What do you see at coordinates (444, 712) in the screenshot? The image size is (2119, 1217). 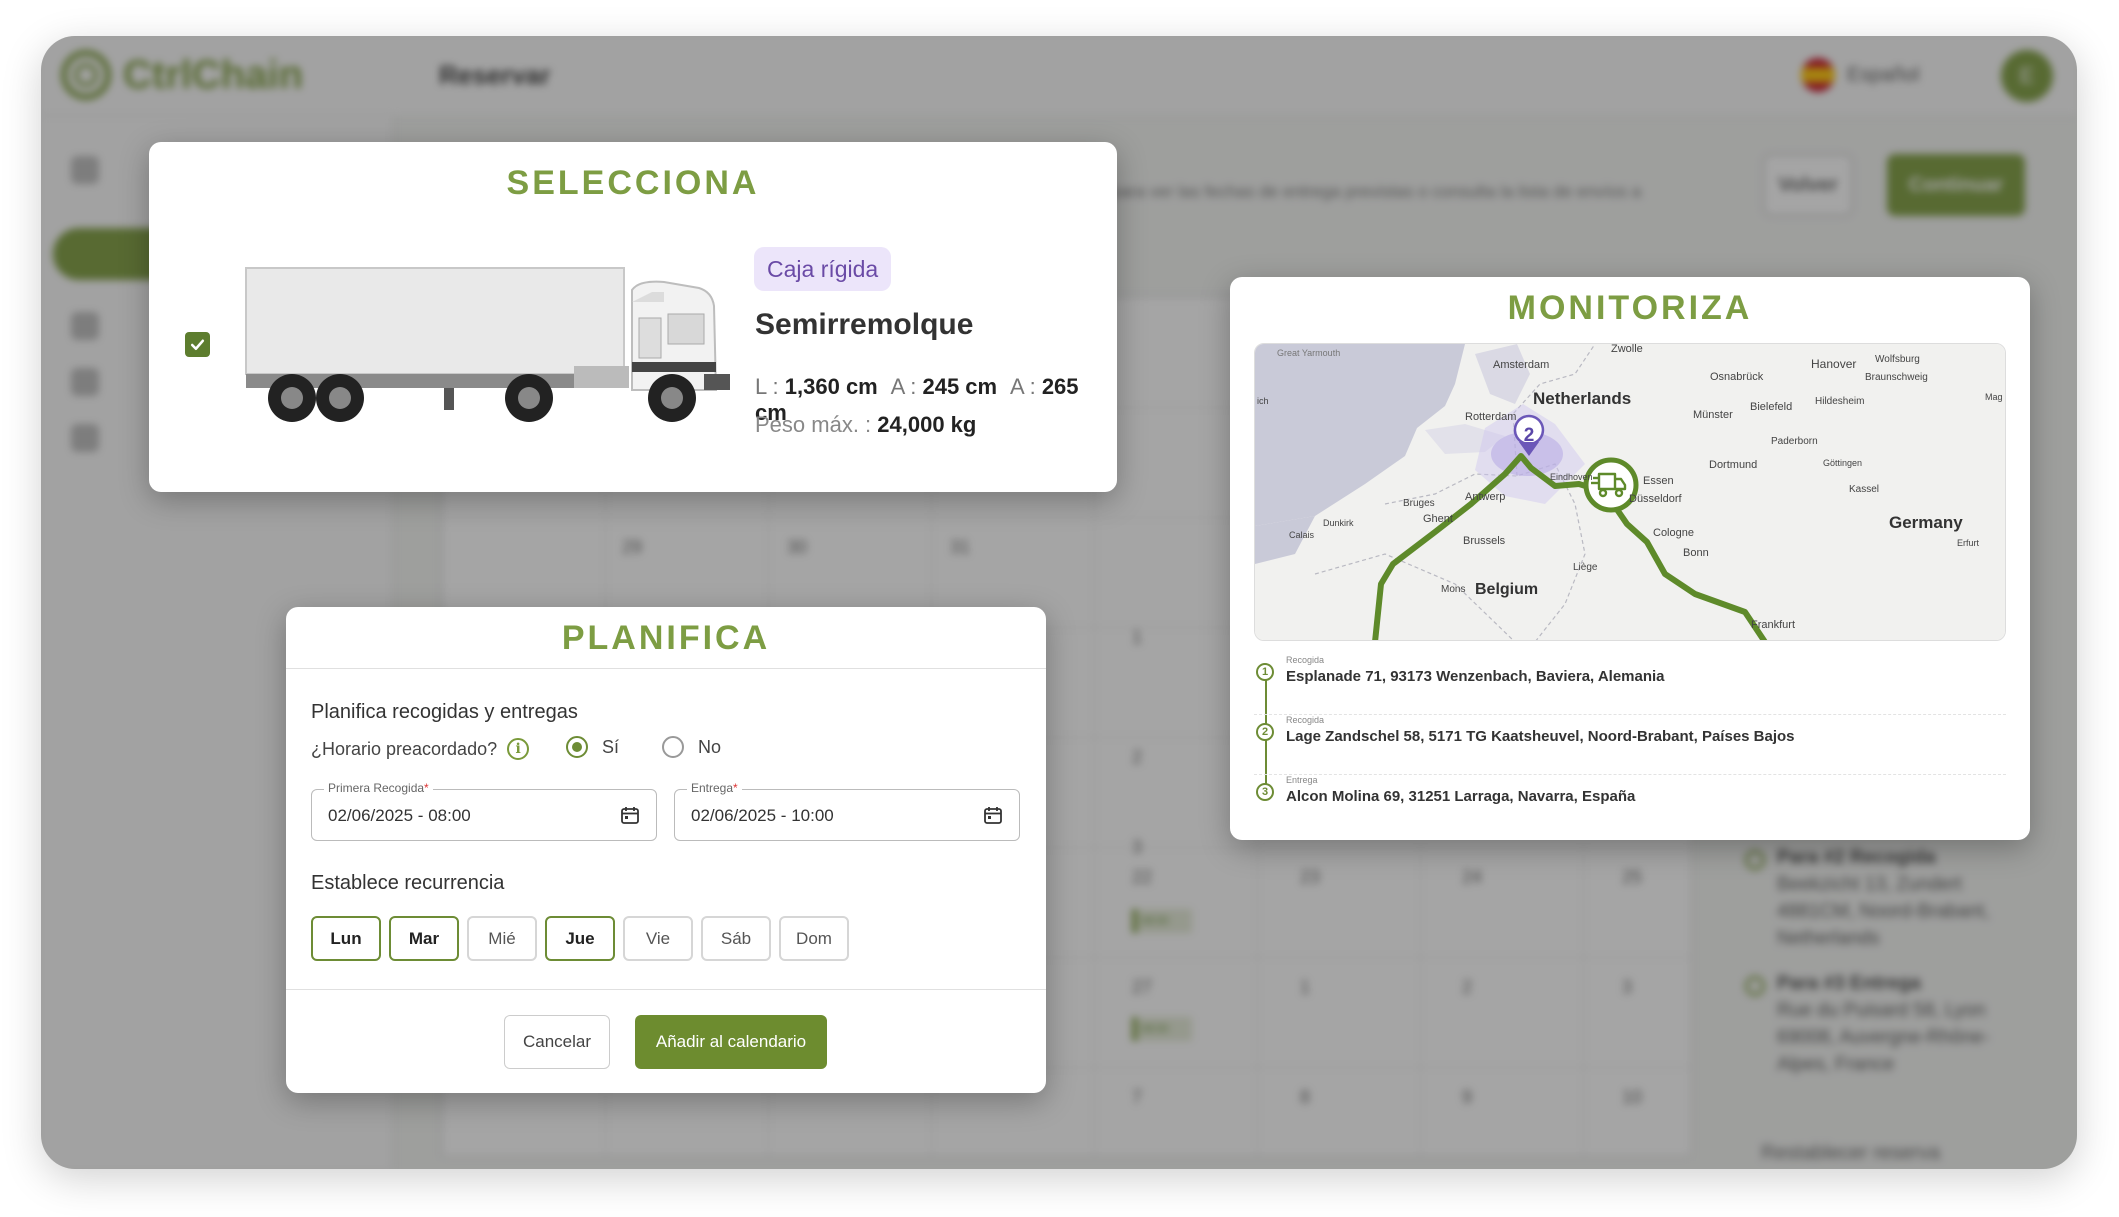 I see `plan-section-title: Planifica recogidas y entregas` at bounding box center [444, 712].